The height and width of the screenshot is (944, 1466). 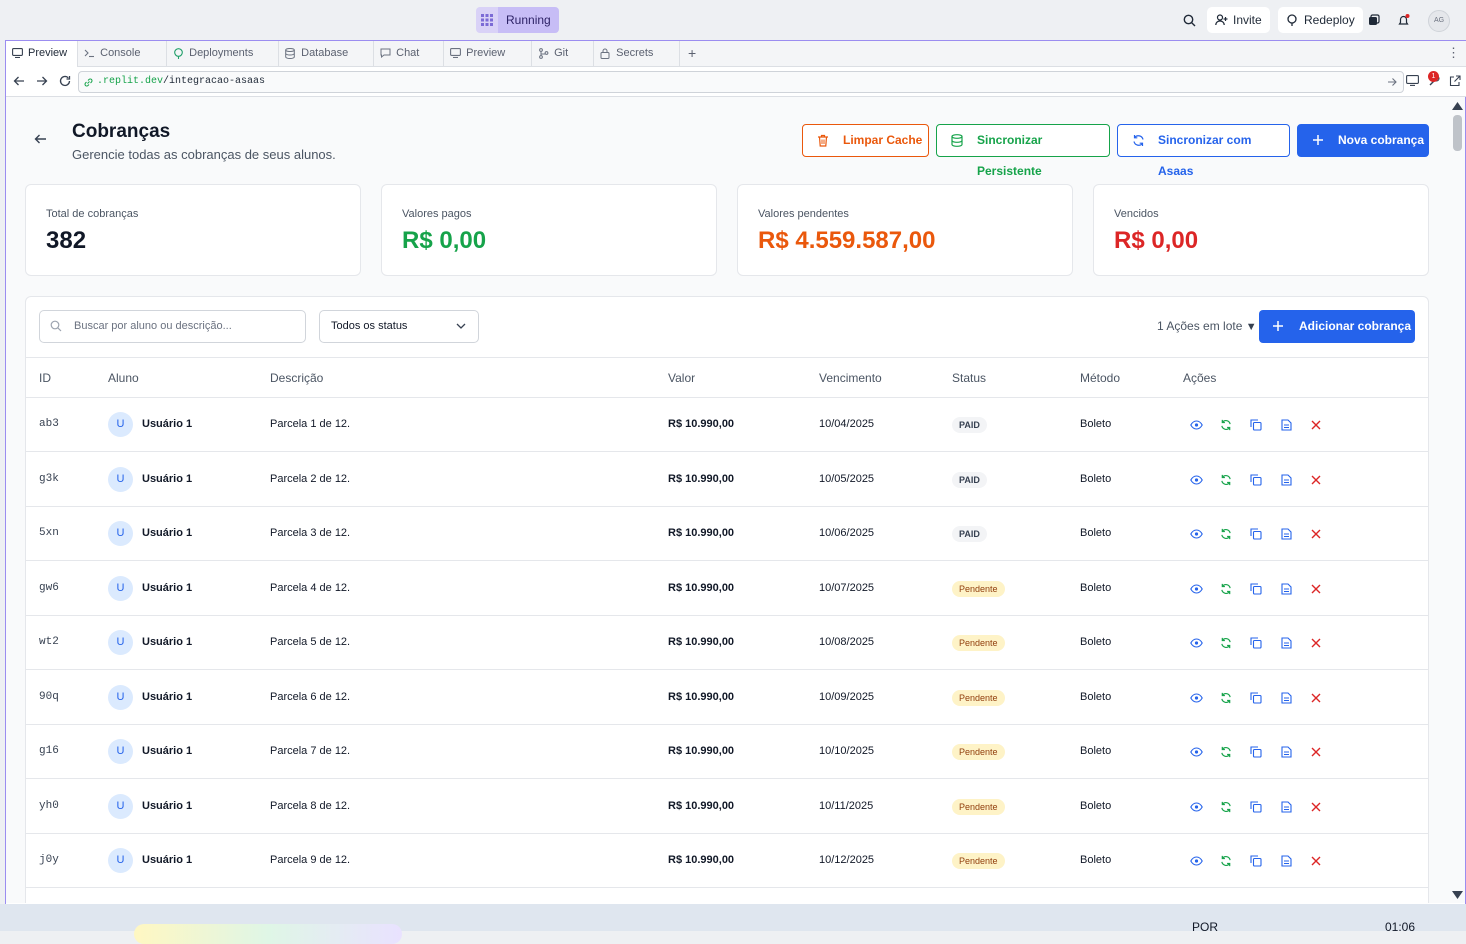 I want to click on tab-database: Database, so click(x=327, y=53).